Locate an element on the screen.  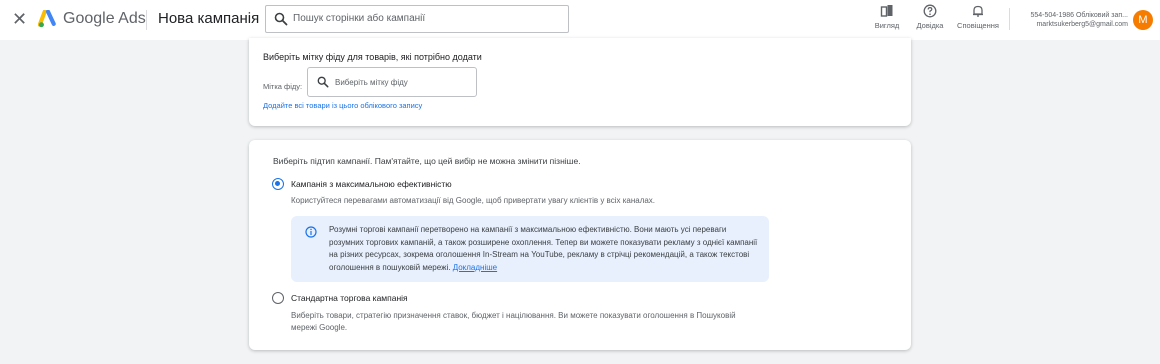
account-email: marktsukerberg5@gmail.com is located at coordinates (1082, 24).